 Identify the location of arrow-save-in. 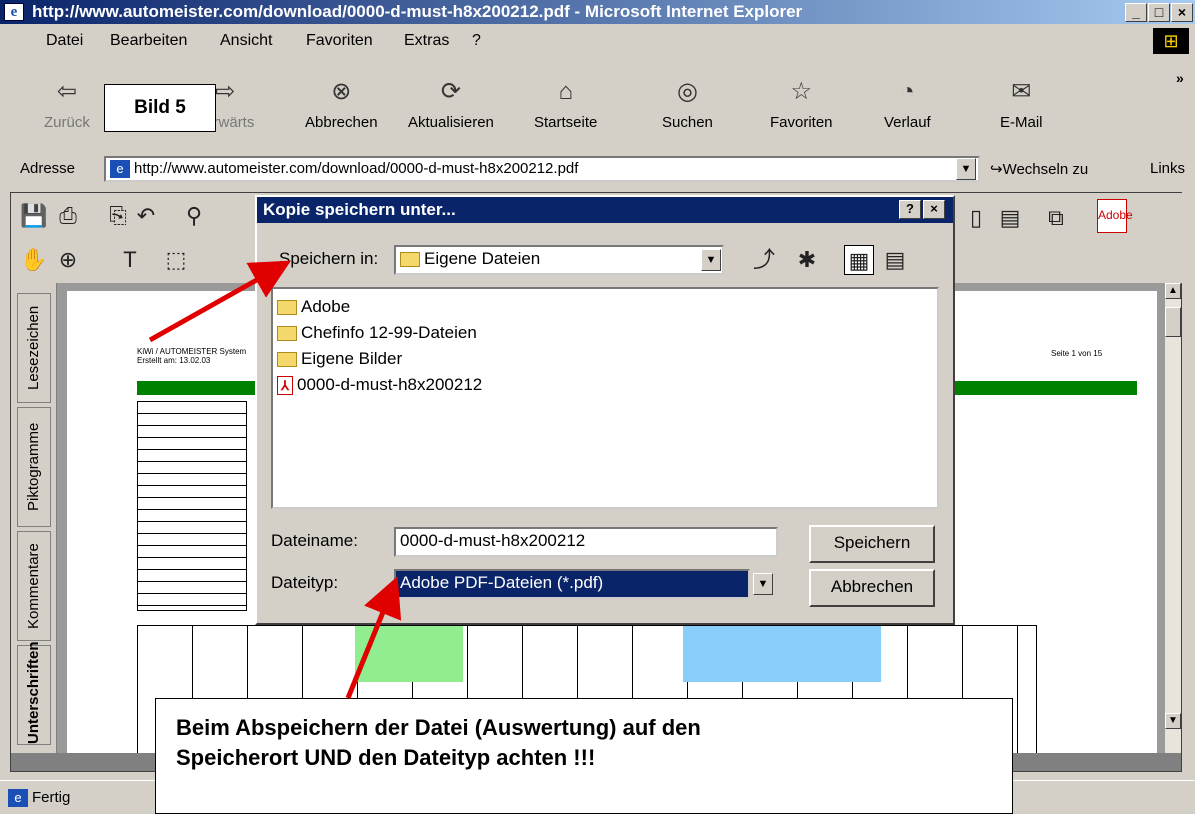
(220, 301).